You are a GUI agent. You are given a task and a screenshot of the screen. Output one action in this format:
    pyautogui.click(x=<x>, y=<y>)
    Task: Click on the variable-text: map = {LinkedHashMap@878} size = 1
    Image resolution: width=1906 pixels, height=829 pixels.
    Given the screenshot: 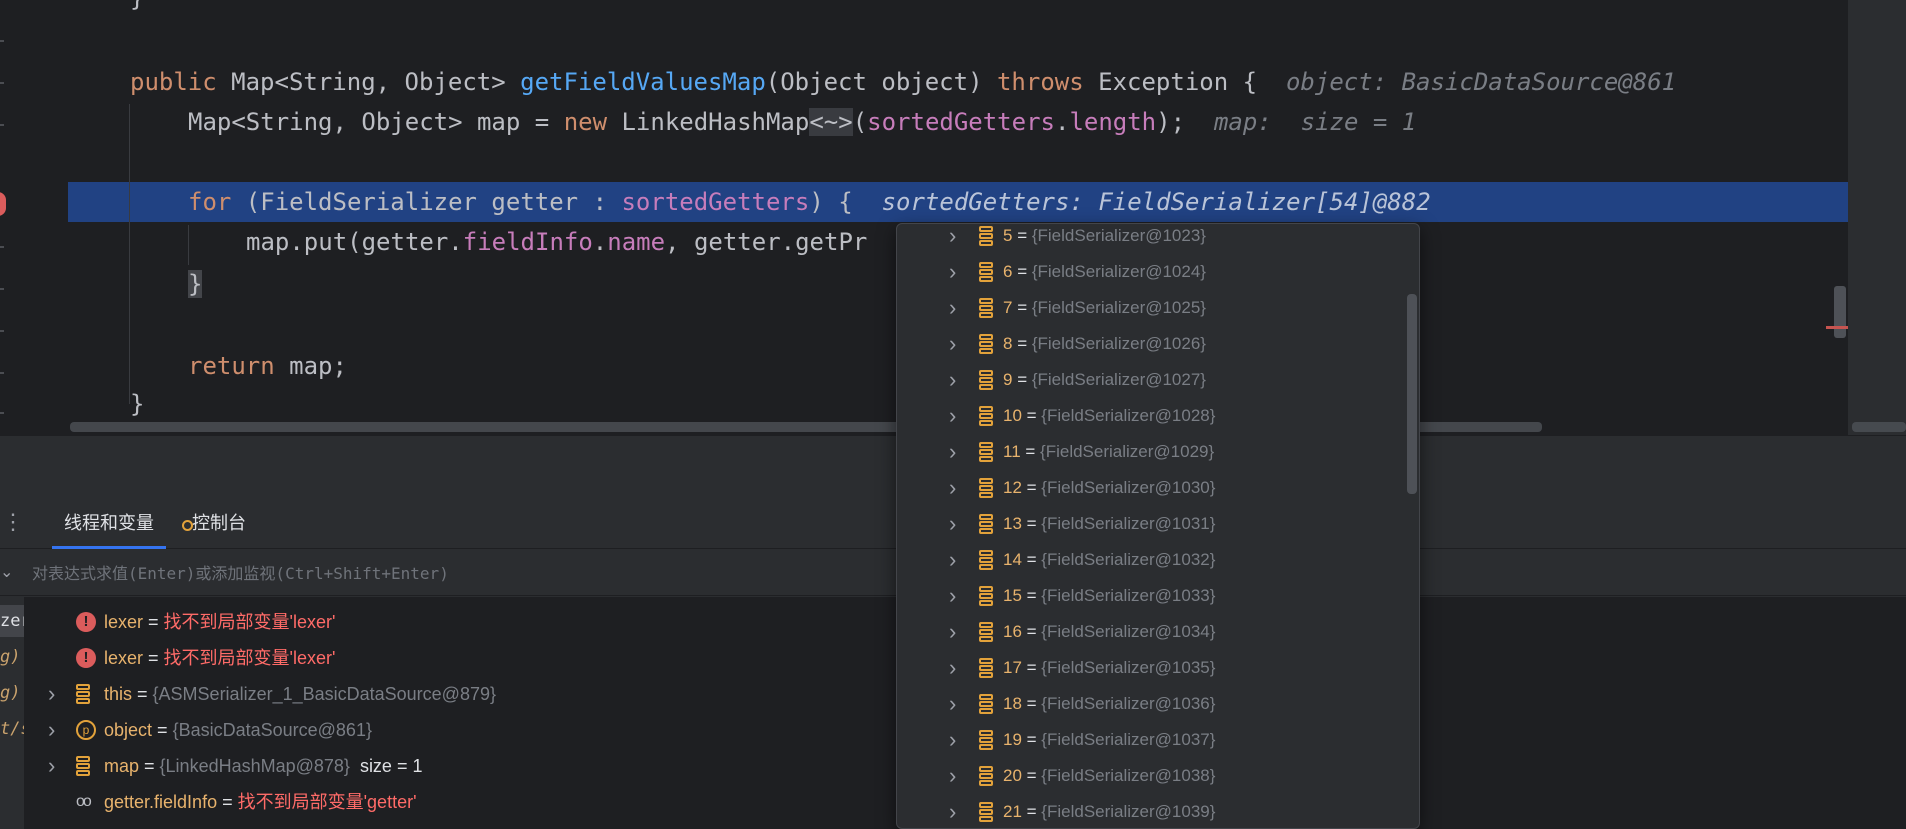 What is the action you would take?
    pyautogui.click(x=263, y=766)
    